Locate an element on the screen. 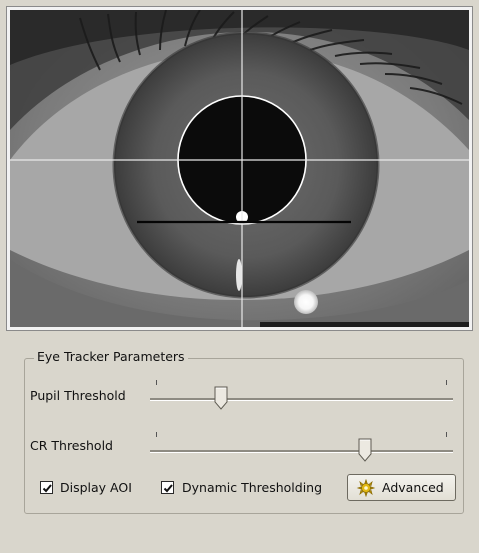 The image size is (479, 553). display-aoi-label: Display AOI is located at coordinates (96, 487).